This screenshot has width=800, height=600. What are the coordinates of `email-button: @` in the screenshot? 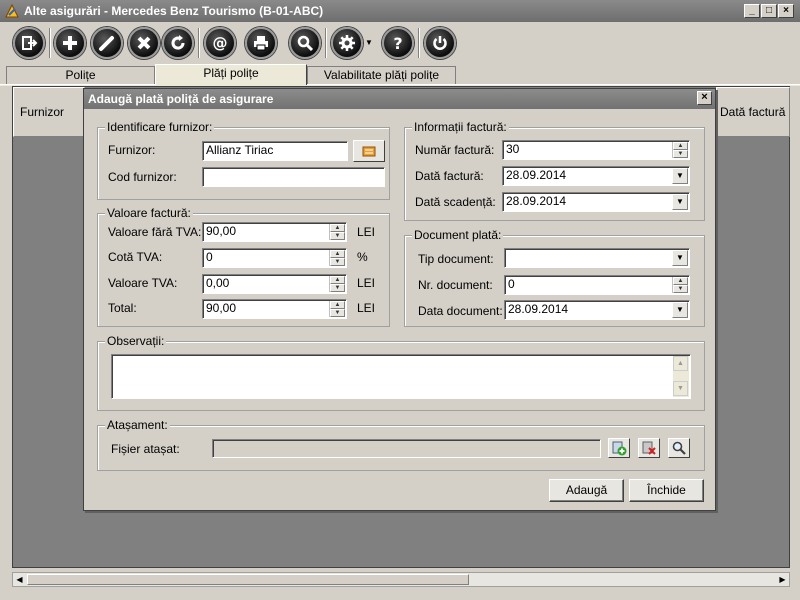 It's located at (220, 43).